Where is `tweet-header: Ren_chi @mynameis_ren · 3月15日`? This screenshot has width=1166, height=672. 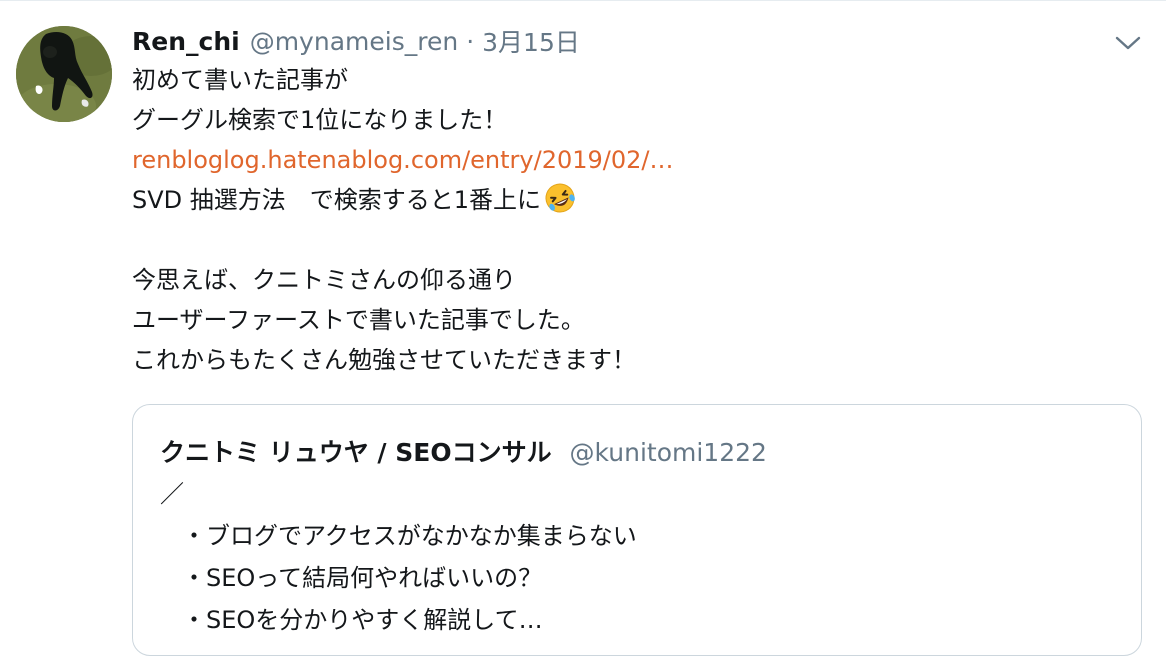
tweet-header: Ren_chi @mynameis_ren · 3月15日 is located at coordinates (356, 41).